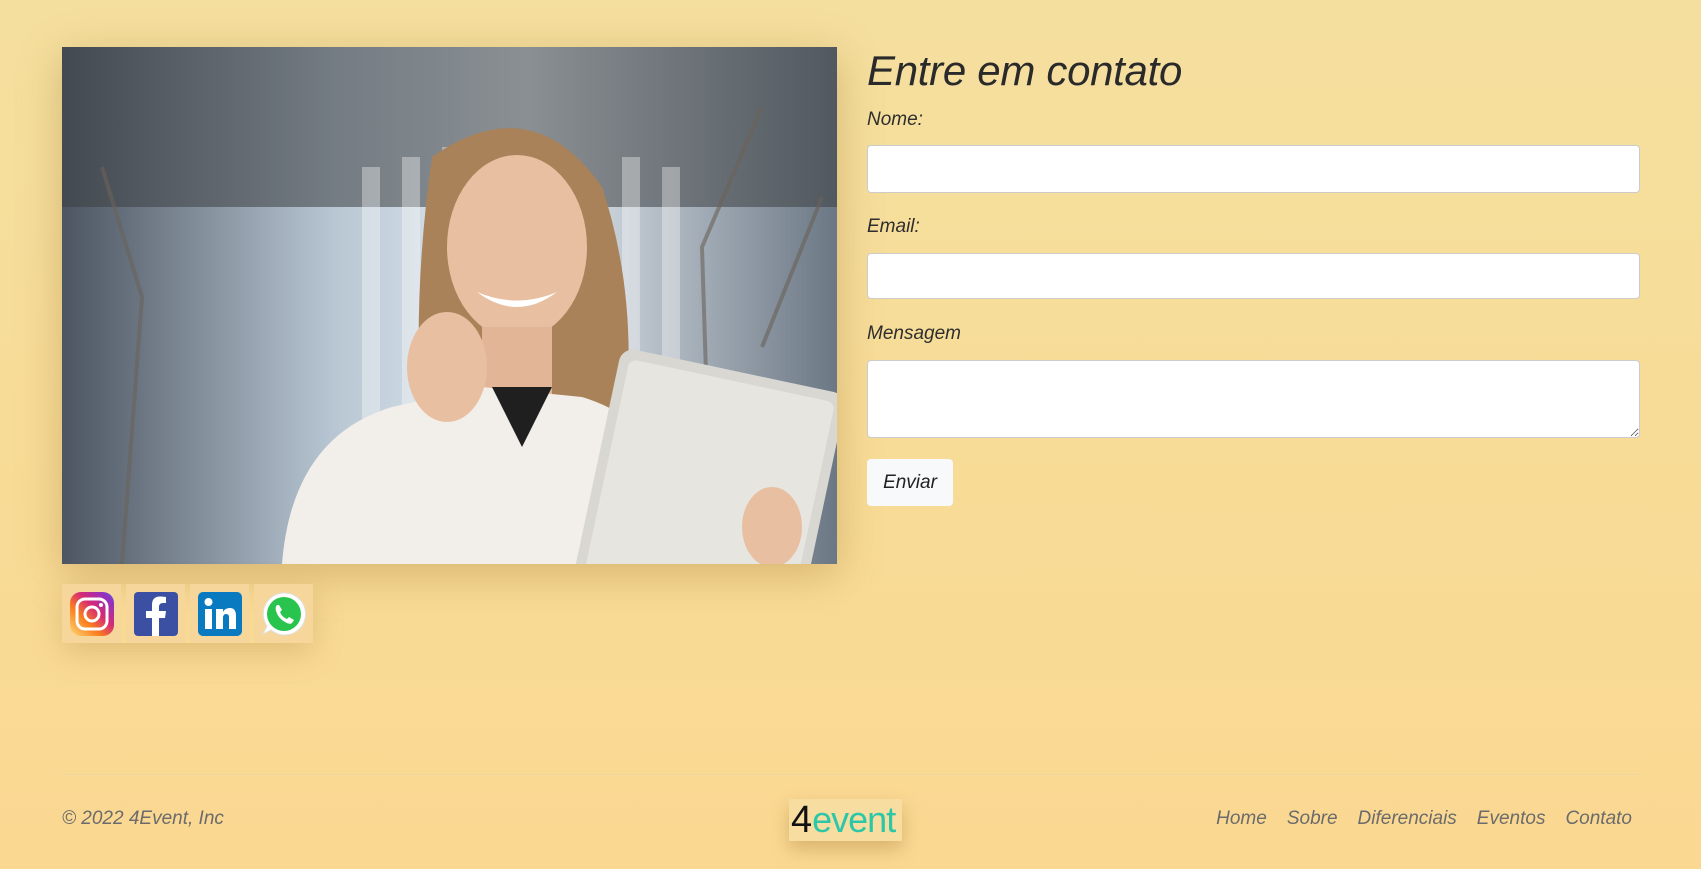  I want to click on message-textarea, so click(1253, 399).